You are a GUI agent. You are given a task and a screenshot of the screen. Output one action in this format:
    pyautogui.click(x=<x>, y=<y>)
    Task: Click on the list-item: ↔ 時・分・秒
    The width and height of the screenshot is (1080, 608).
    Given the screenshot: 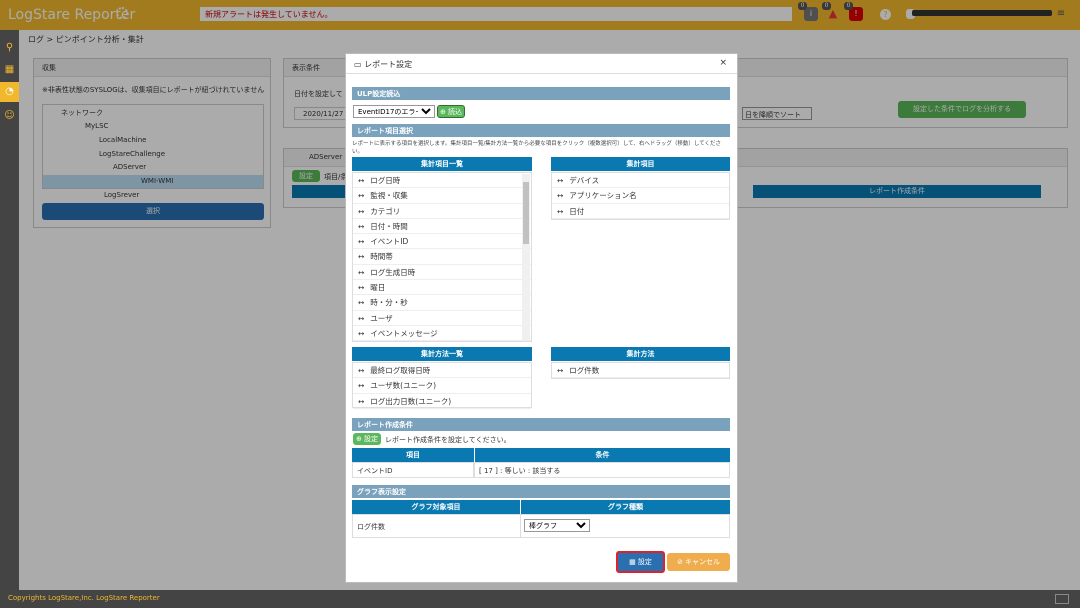 What is the action you would take?
    pyautogui.click(x=442, y=303)
    